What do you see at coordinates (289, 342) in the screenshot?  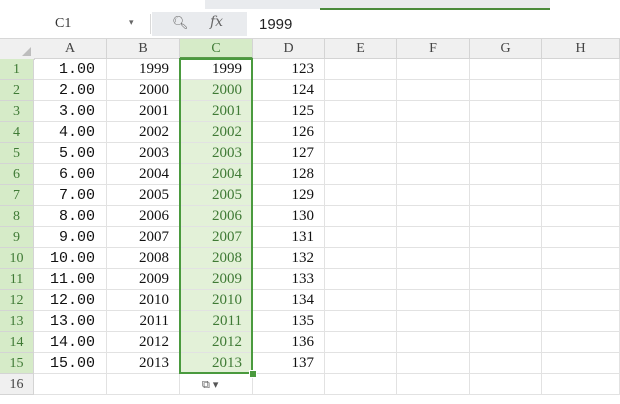 I see `cell-d14: 136` at bounding box center [289, 342].